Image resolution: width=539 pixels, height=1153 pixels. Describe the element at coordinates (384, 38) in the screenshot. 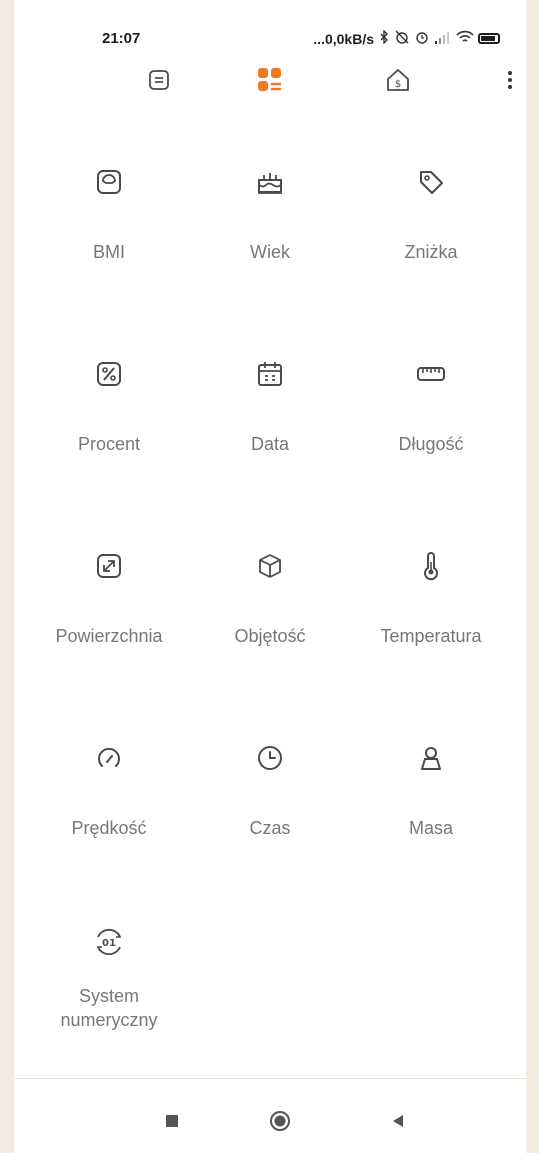

I see `bluetooth-icon` at that location.